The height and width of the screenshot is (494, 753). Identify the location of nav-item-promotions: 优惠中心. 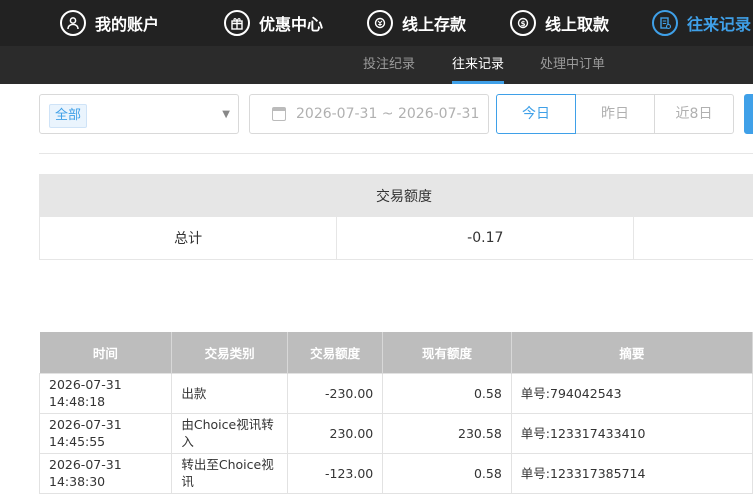
(273, 23).